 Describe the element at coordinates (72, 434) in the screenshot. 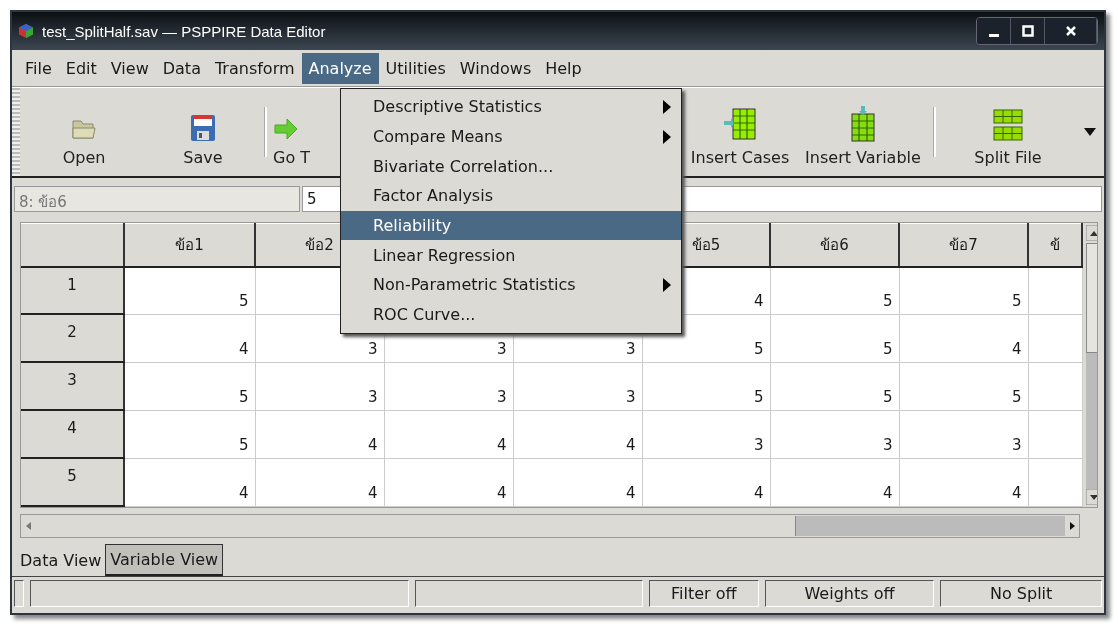

I see `row-header: 4` at that location.